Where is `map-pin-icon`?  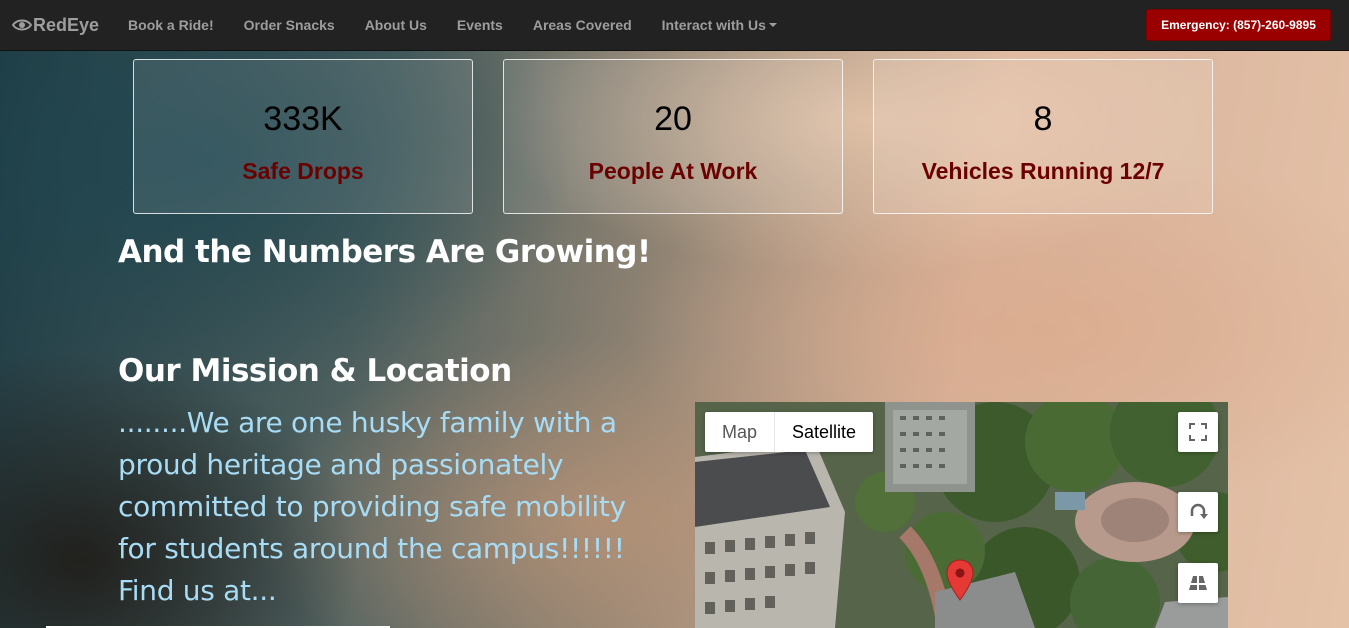
map-pin-icon is located at coordinates (960, 580).